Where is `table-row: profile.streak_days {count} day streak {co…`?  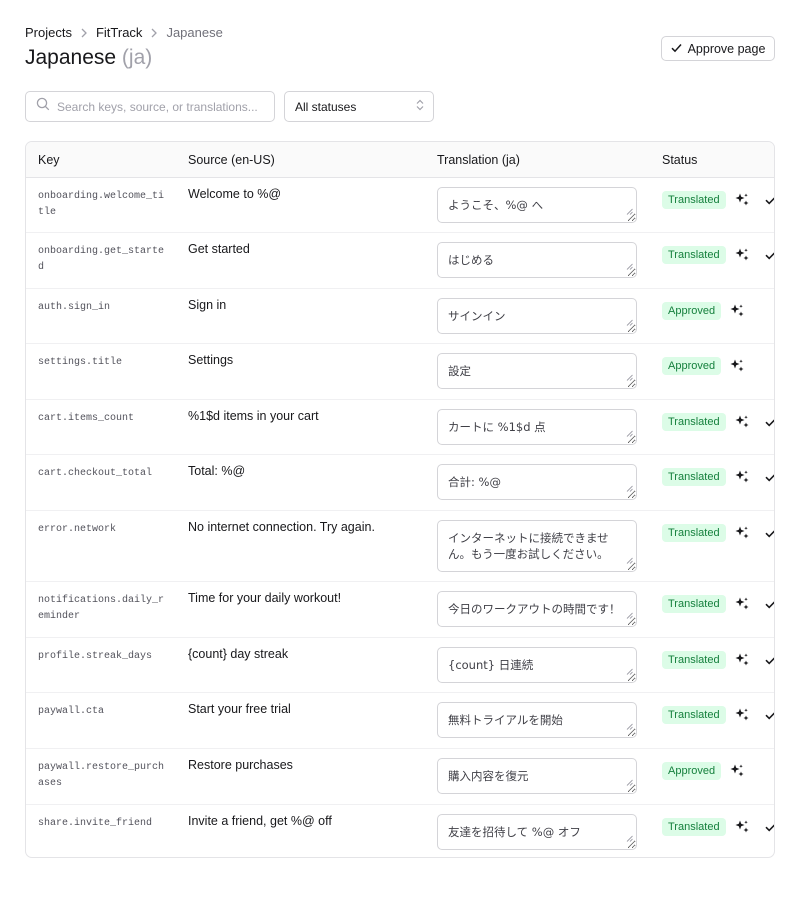 table-row: profile.streak_days {count} day streak {co… is located at coordinates (400, 665).